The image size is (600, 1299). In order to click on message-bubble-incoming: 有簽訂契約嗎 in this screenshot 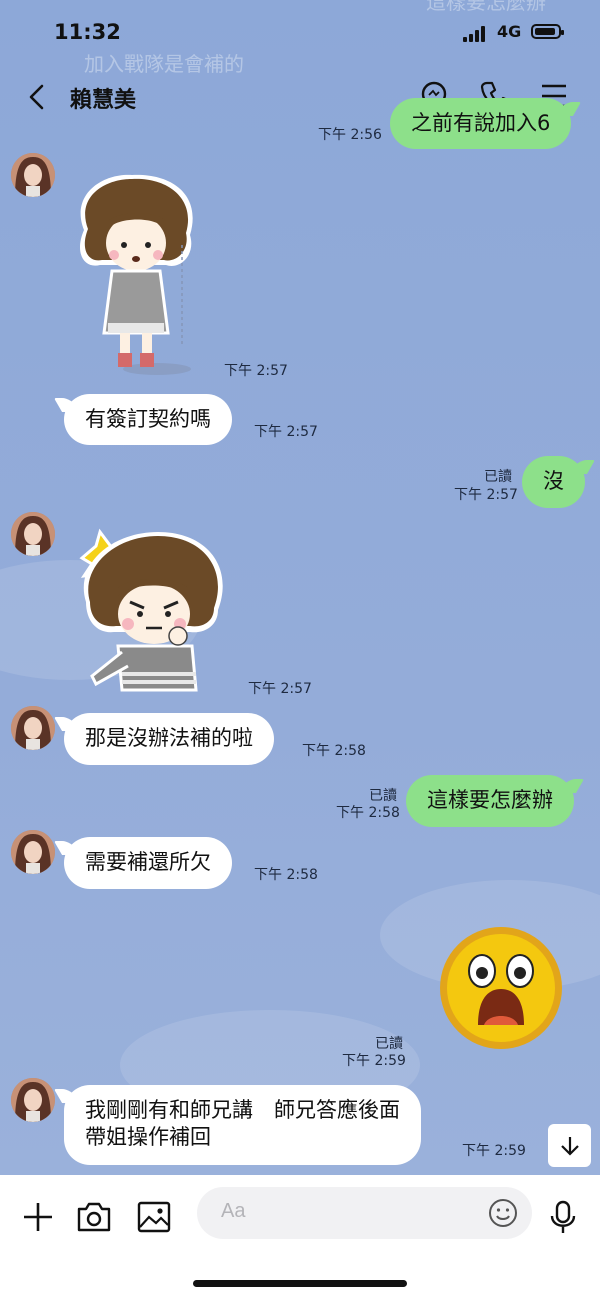, I will do `click(148, 419)`.